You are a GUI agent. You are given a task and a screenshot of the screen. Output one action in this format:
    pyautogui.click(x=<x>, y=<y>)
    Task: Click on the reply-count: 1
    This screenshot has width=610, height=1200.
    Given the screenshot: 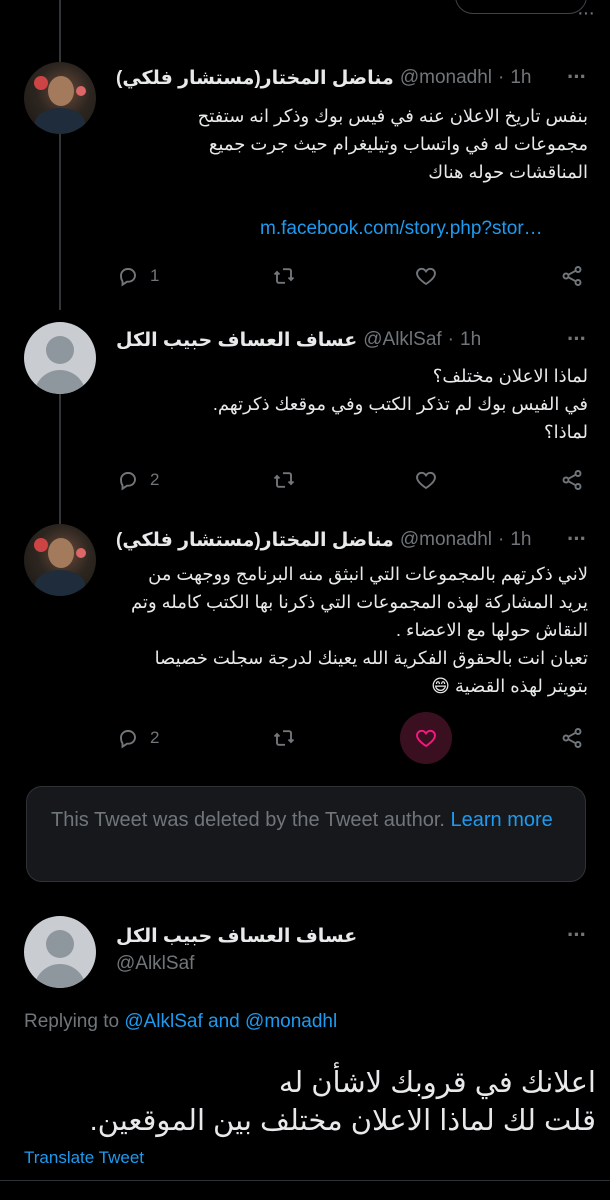 What is the action you would take?
    pyautogui.click(x=155, y=275)
    